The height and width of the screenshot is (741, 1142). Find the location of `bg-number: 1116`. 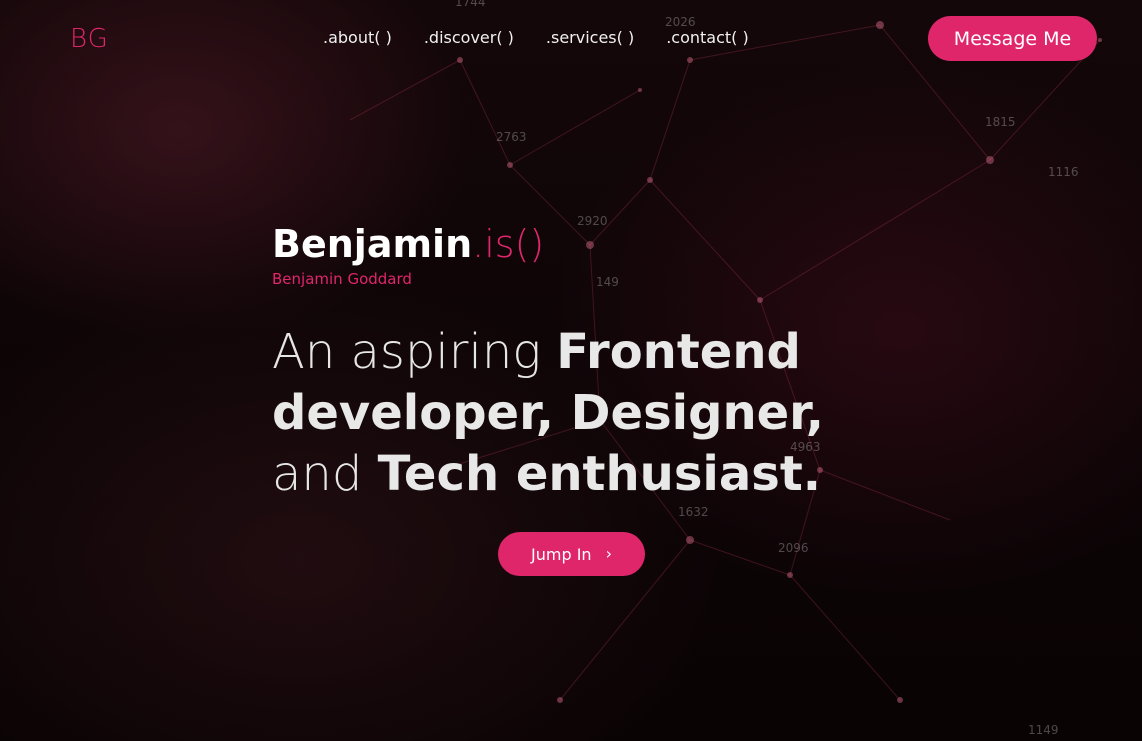

bg-number: 1116 is located at coordinates (1063, 172).